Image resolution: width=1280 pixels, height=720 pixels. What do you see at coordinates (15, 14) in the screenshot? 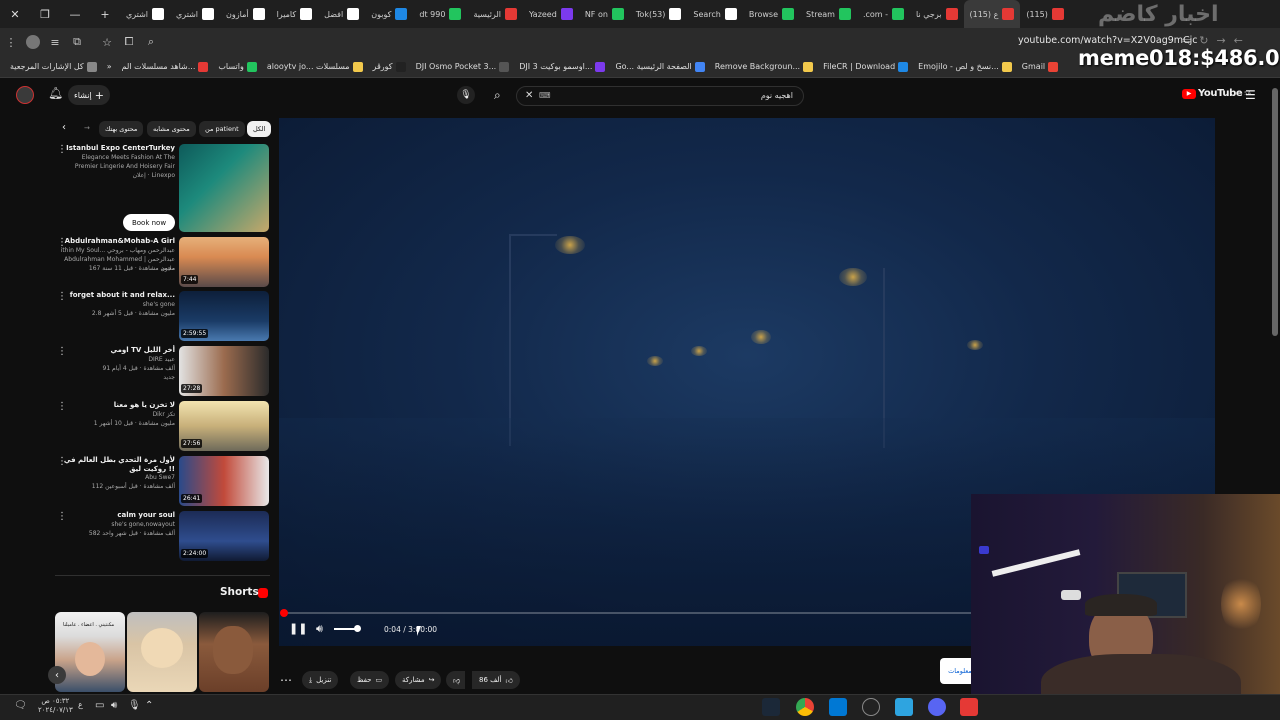
I see `close-window-icon: ✕` at bounding box center [15, 14].